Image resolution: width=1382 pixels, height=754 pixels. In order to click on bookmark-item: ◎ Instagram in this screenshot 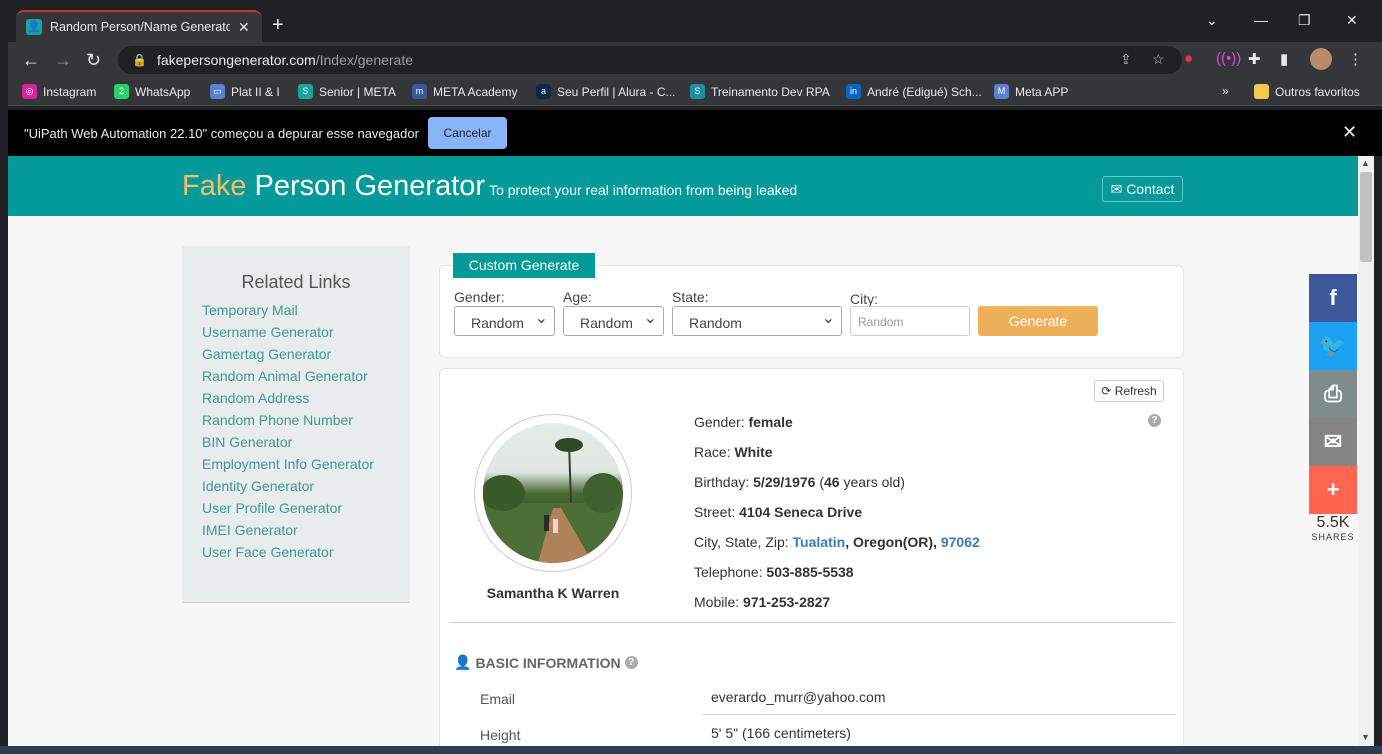, I will do `click(59, 91)`.